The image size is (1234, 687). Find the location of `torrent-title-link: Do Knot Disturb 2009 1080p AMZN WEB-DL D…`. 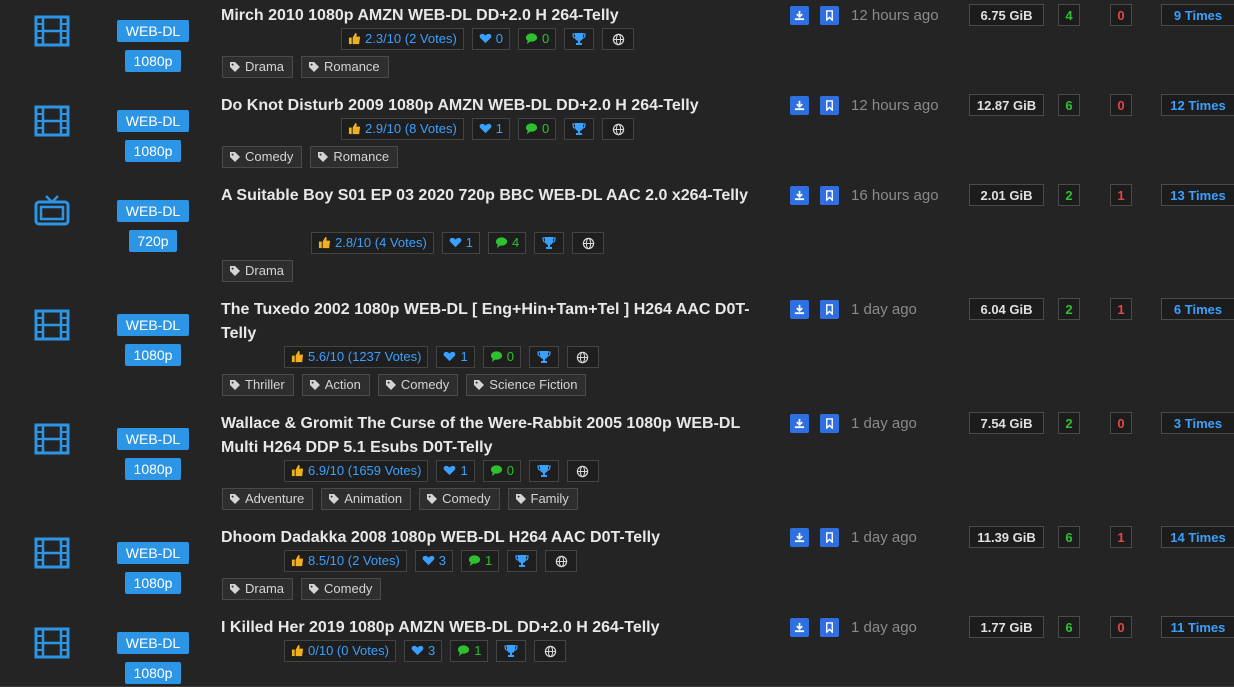

torrent-title-link: Do Knot Disturb 2009 1080p AMZN WEB-DL D… is located at coordinates (501, 106).